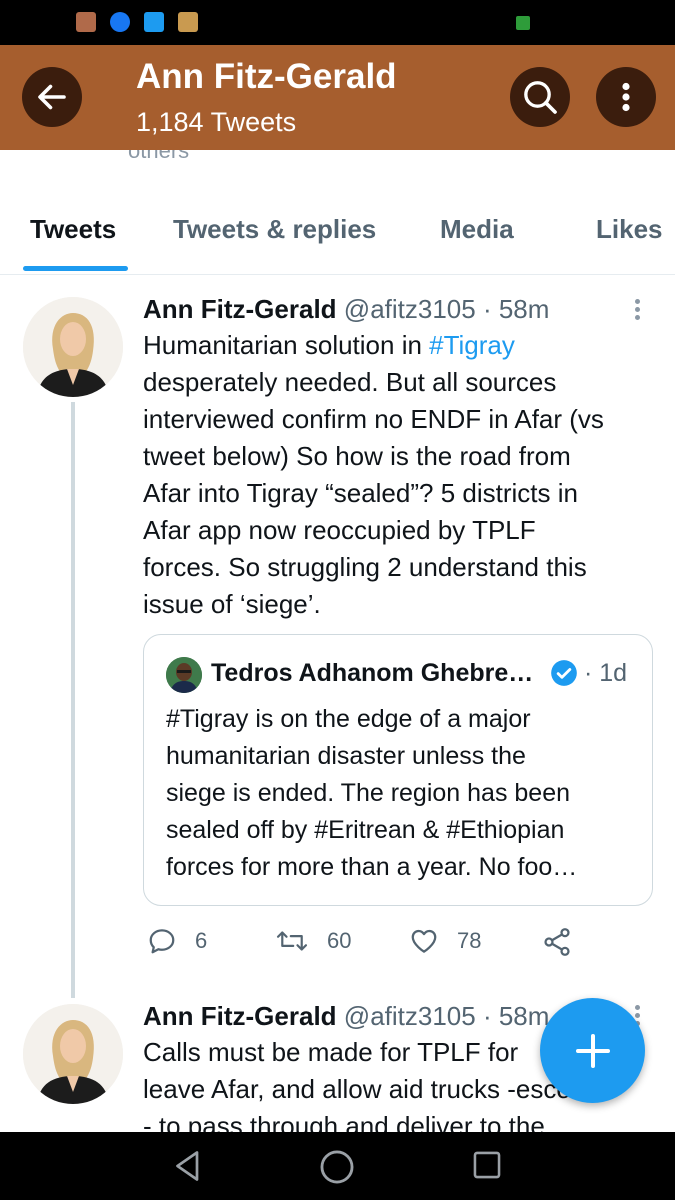 The width and height of the screenshot is (675, 1200). I want to click on profile-tabs: Tweets Tweets & replies Media Likes, so click(337, 235).